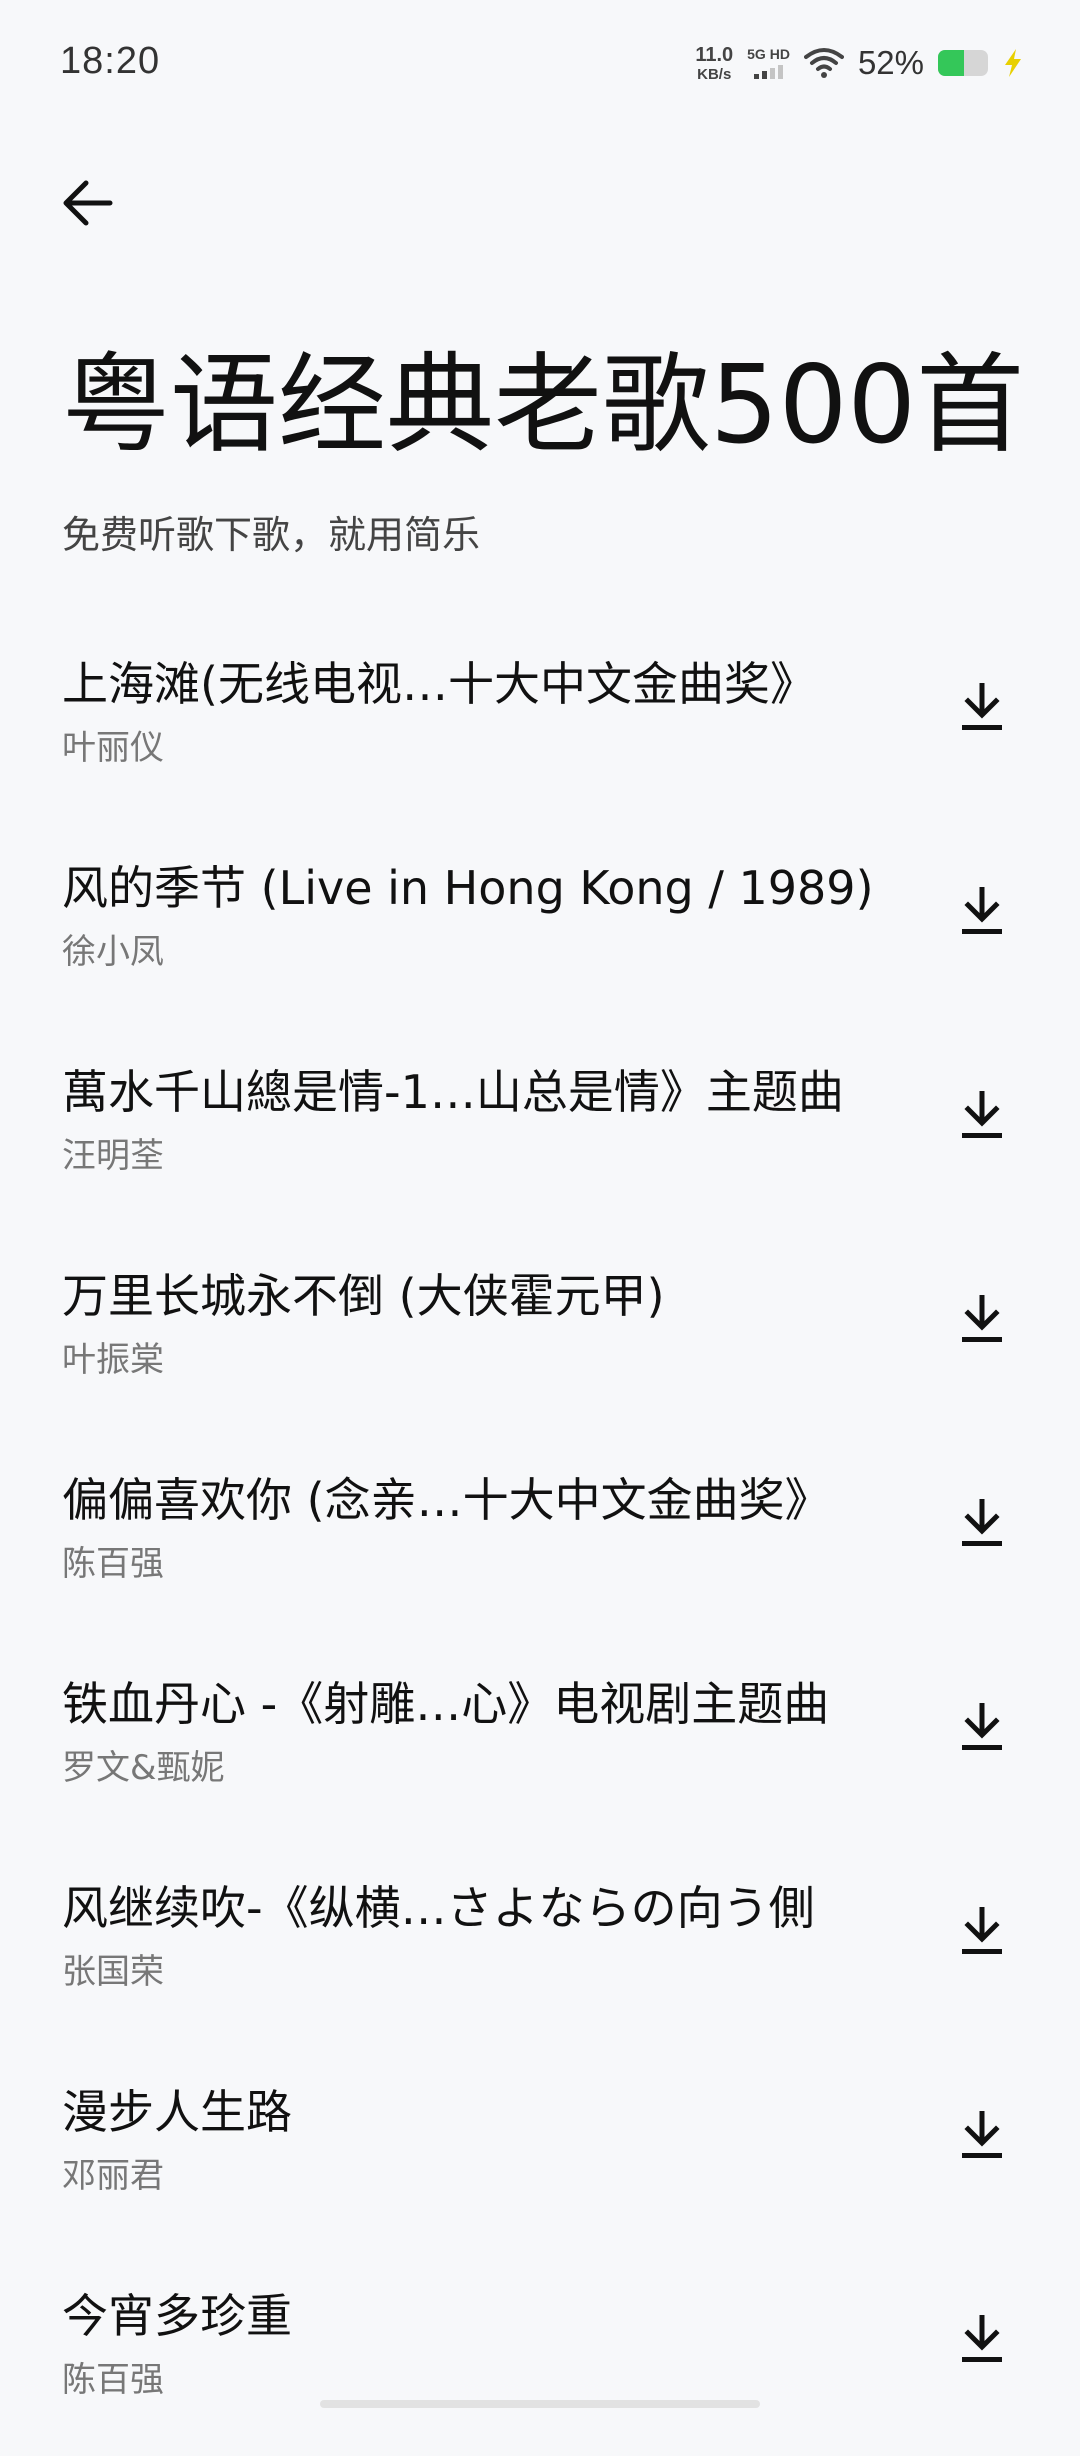  Describe the element at coordinates (113, 748) in the screenshot. I see `song-artist: 叶丽仪` at that location.